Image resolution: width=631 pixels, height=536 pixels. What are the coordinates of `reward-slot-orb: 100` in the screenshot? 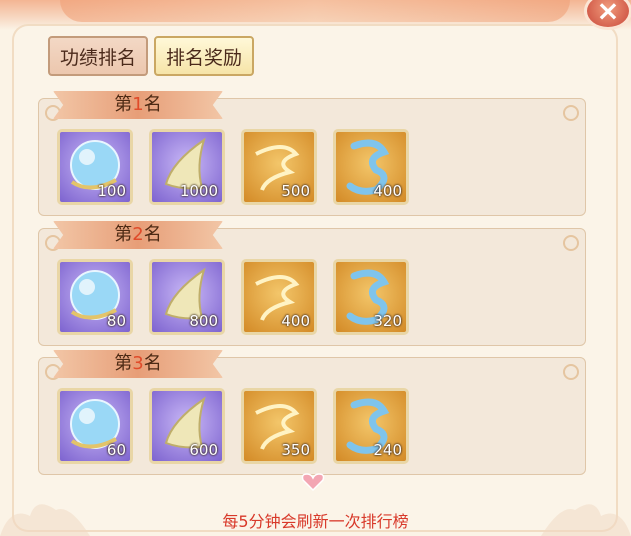 It's located at (95, 167).